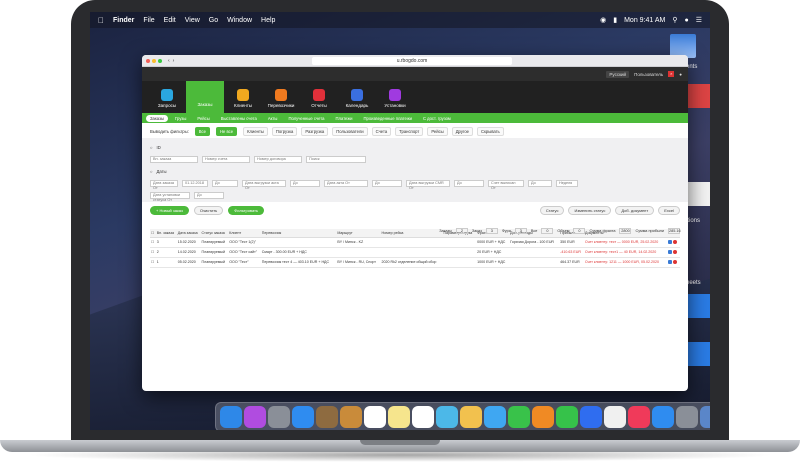 This screenshot has width=800, height=469. I want to click on nav-item: Перевозчики, so click(281, 98).